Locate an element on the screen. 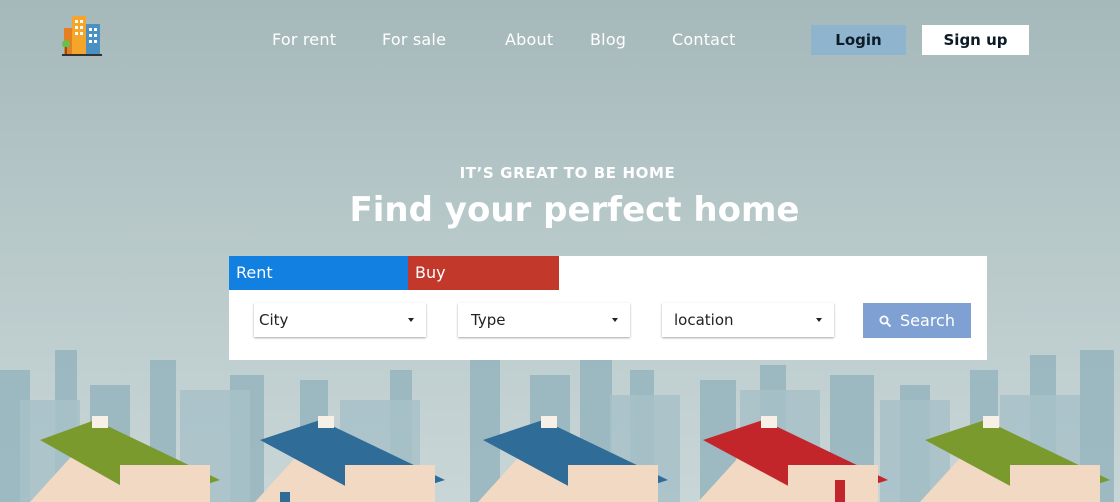  search-panel: Rent Buy City Type location Search is located at coordinates (608, 308).